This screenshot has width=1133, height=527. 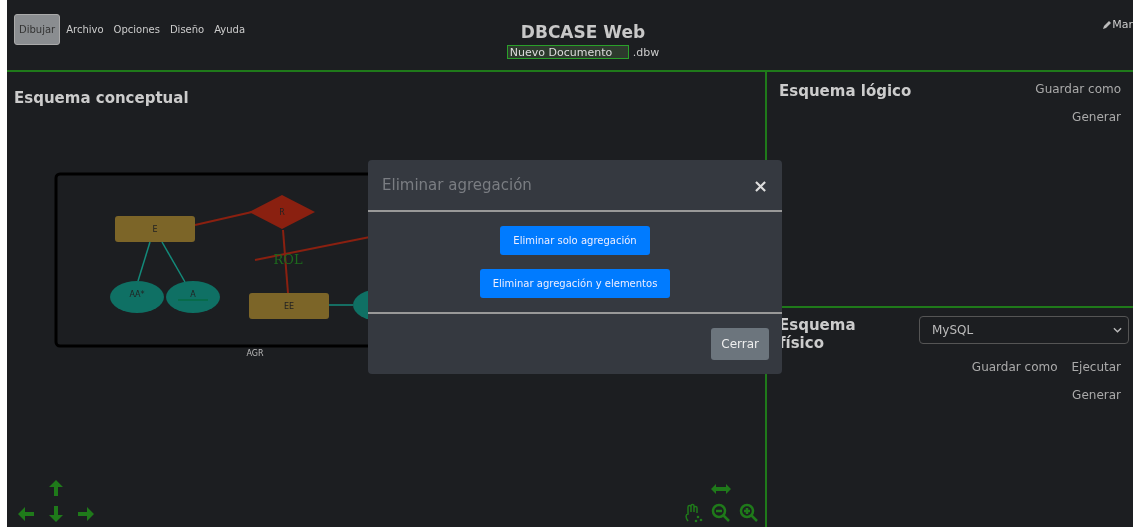 What do you see at coordinates (86, 514) in the screenshot?
I see `arrow-right-icon` at bounding box center [86, 514].